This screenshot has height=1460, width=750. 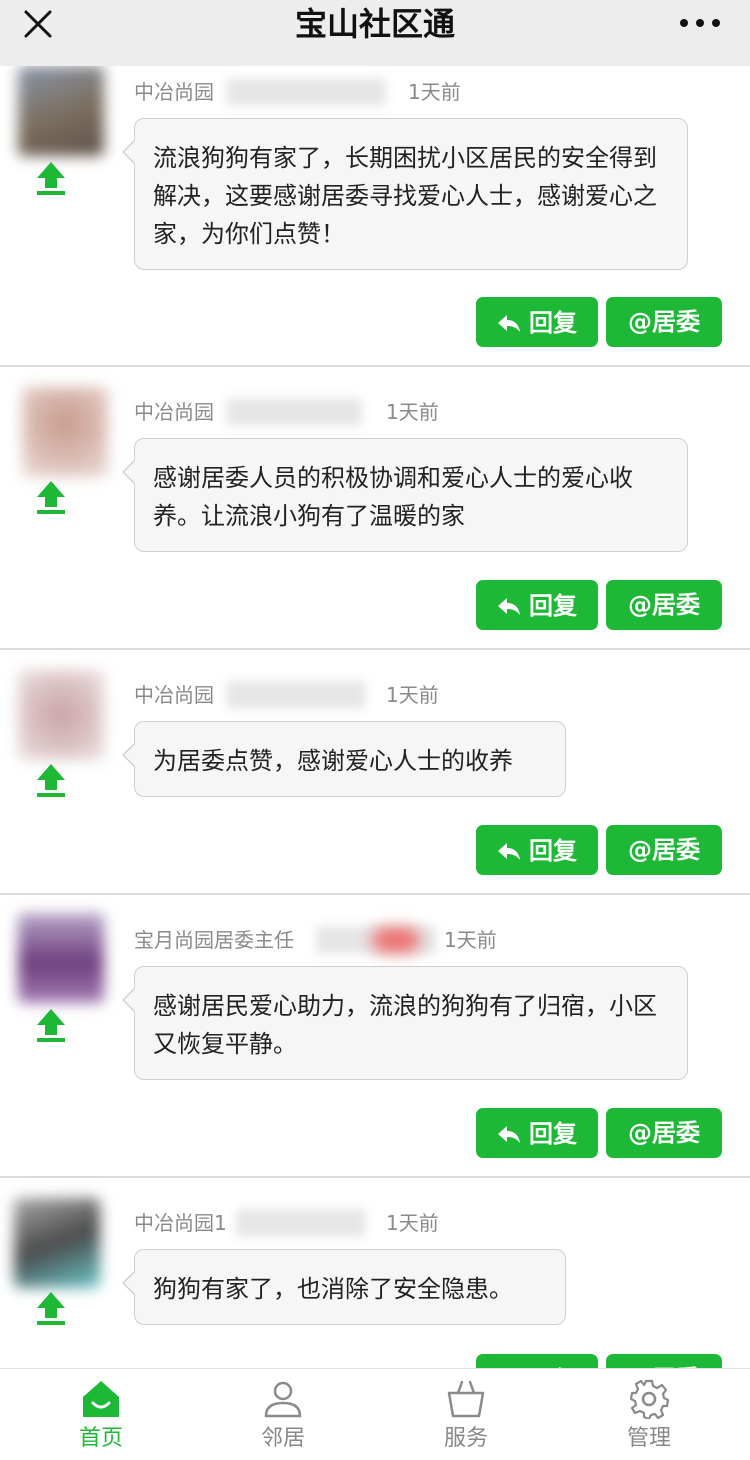 What do you see at coordinates (375, 1414) in the screenshot?
I see `bottom-tab-bar: 首页 邻居 服务 管理` at bounding box center [375, 1414].